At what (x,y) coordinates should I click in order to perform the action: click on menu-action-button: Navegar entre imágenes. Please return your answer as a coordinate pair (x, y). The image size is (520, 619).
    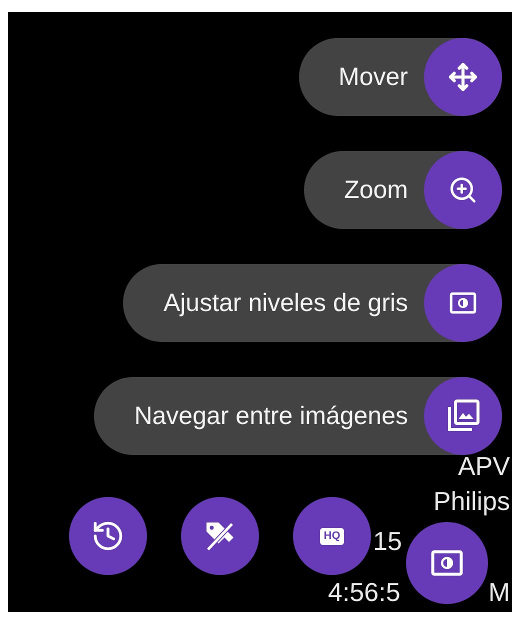
    Looking at the image, I should click on (298, 416).